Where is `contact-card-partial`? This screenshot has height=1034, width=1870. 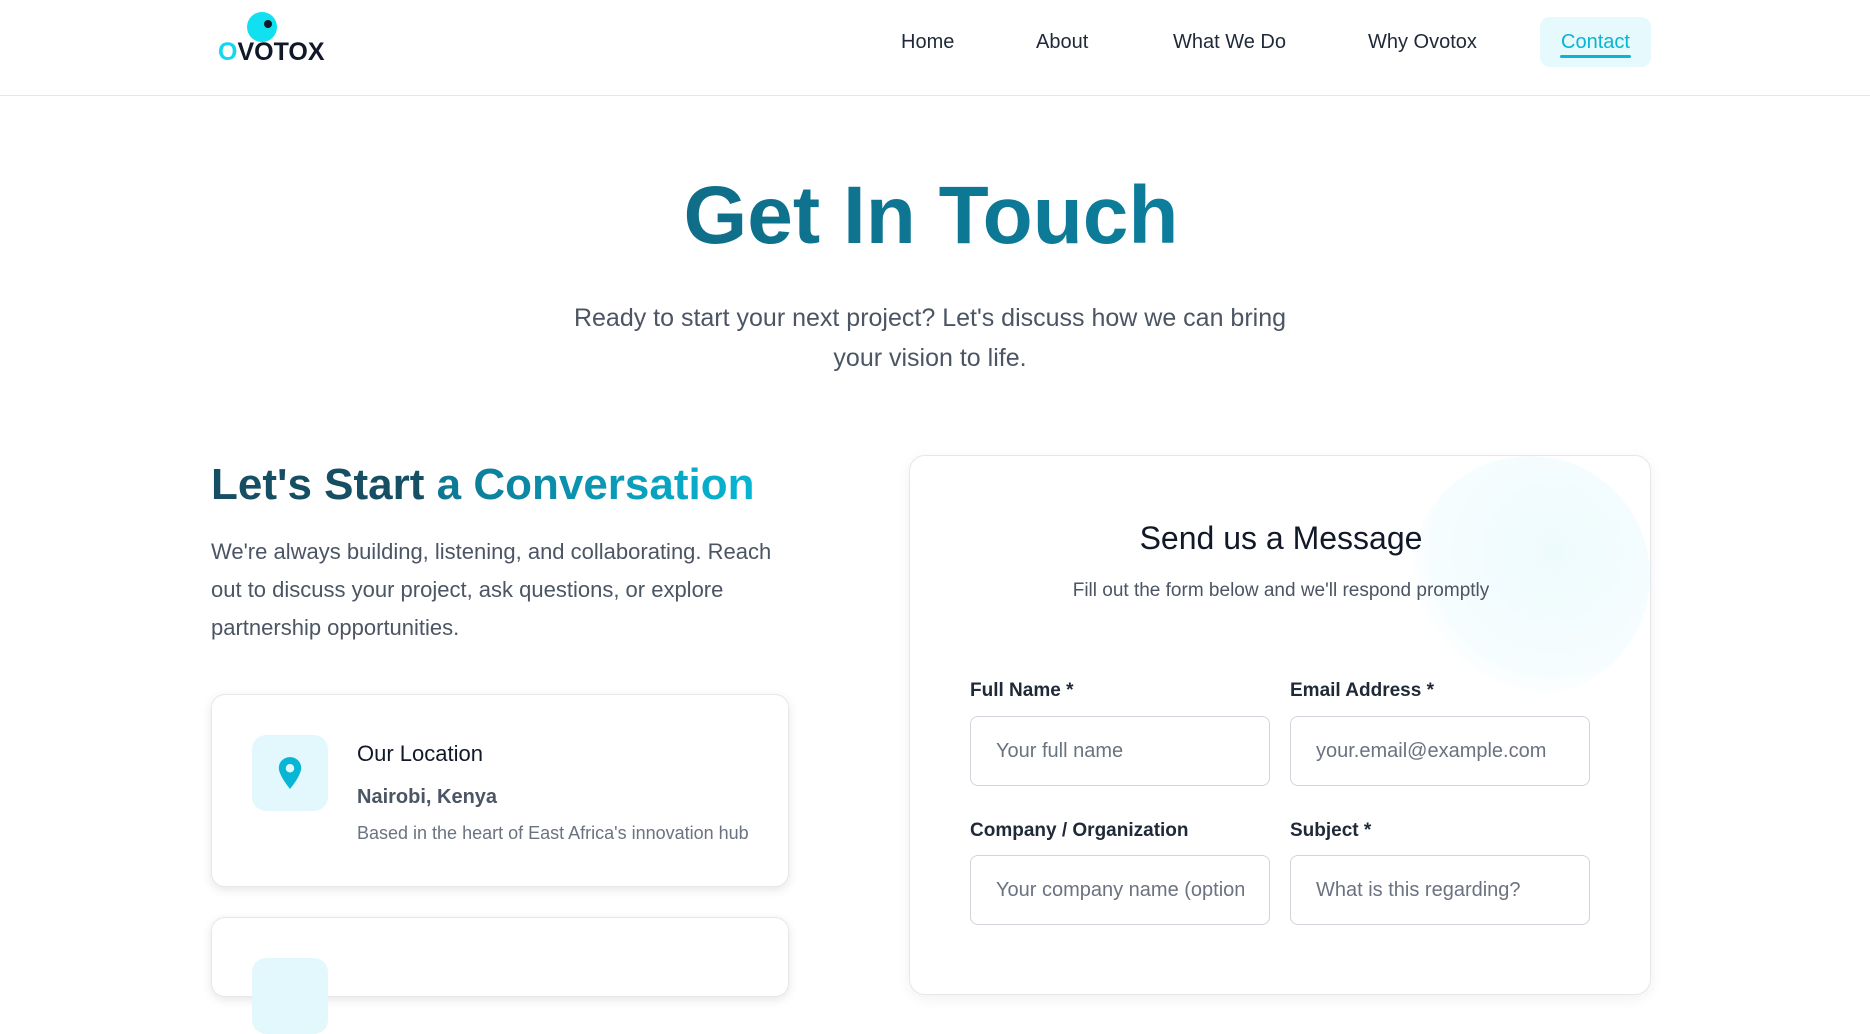
contact-card-partial is located at coordinates (500, 975).